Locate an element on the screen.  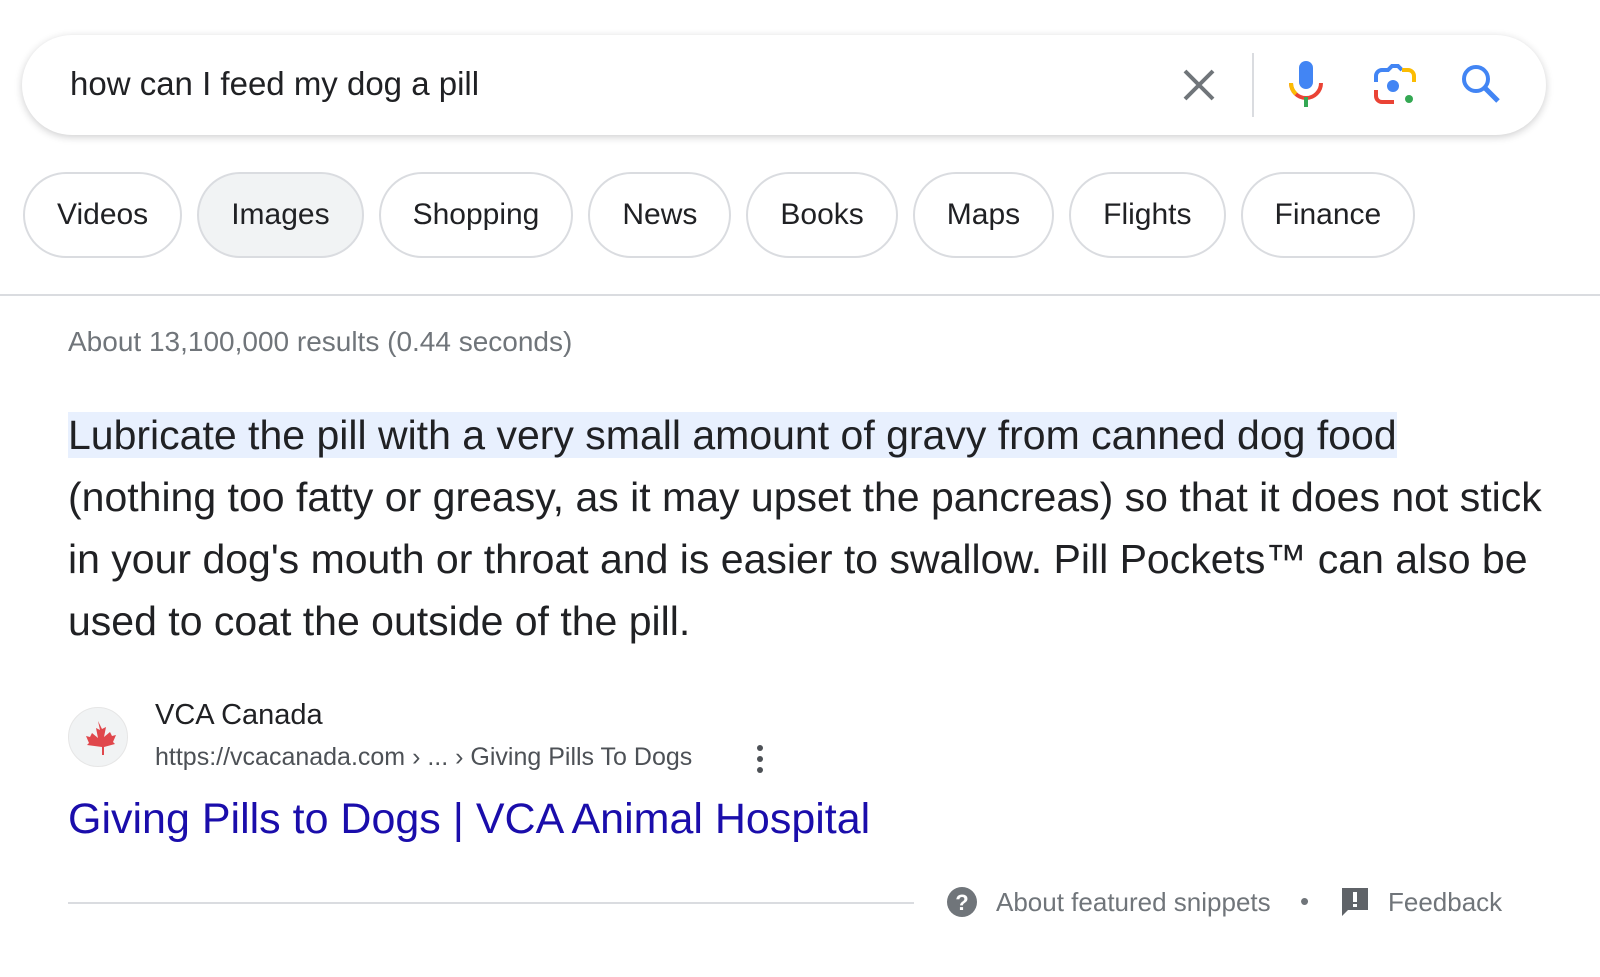
lens-camera-icon is located at coordinates (1395, 86).